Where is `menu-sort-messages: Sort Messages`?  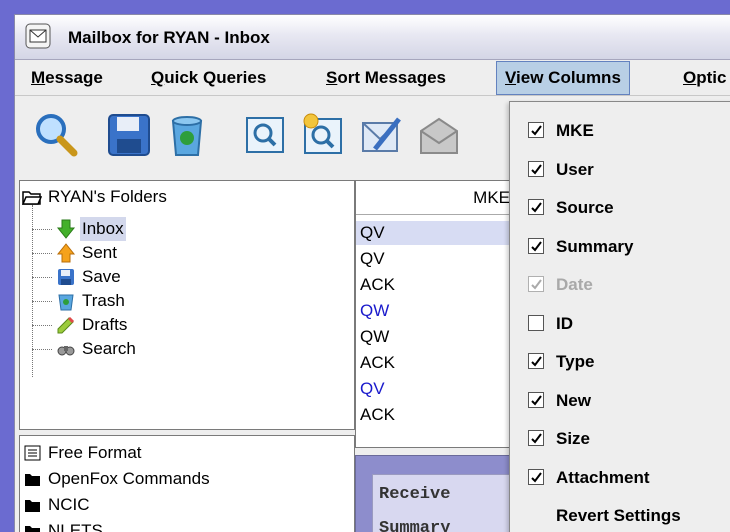 menu-sort-messages: Sort Messages is located at coordinates (386, 78).